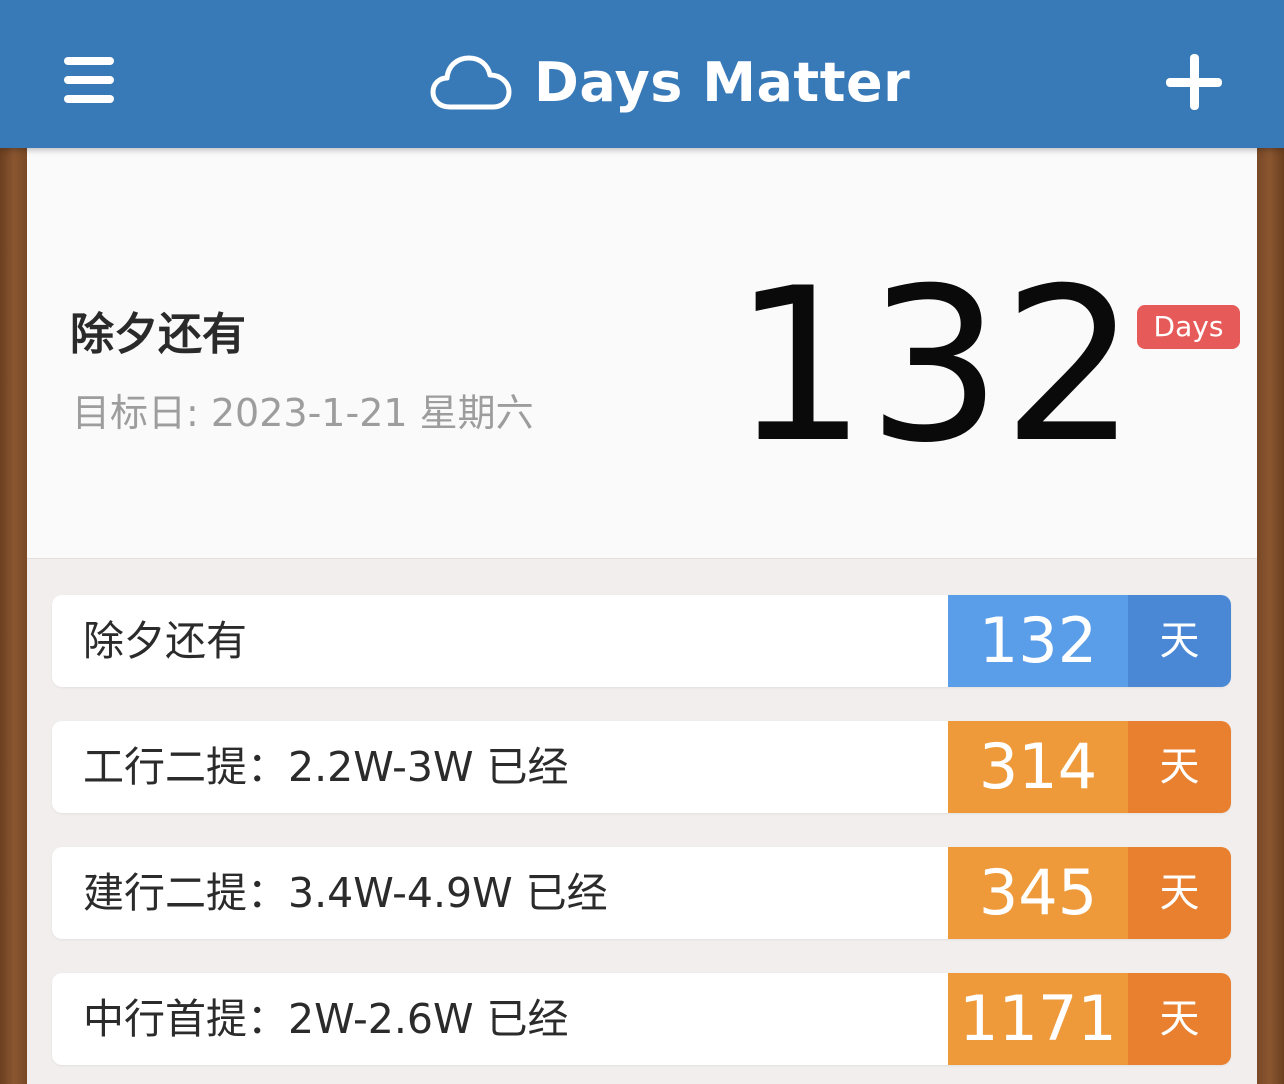 The image size is (1284, 1084). I want to click on top-nav-bar: Days Matter, so click(642, 74).